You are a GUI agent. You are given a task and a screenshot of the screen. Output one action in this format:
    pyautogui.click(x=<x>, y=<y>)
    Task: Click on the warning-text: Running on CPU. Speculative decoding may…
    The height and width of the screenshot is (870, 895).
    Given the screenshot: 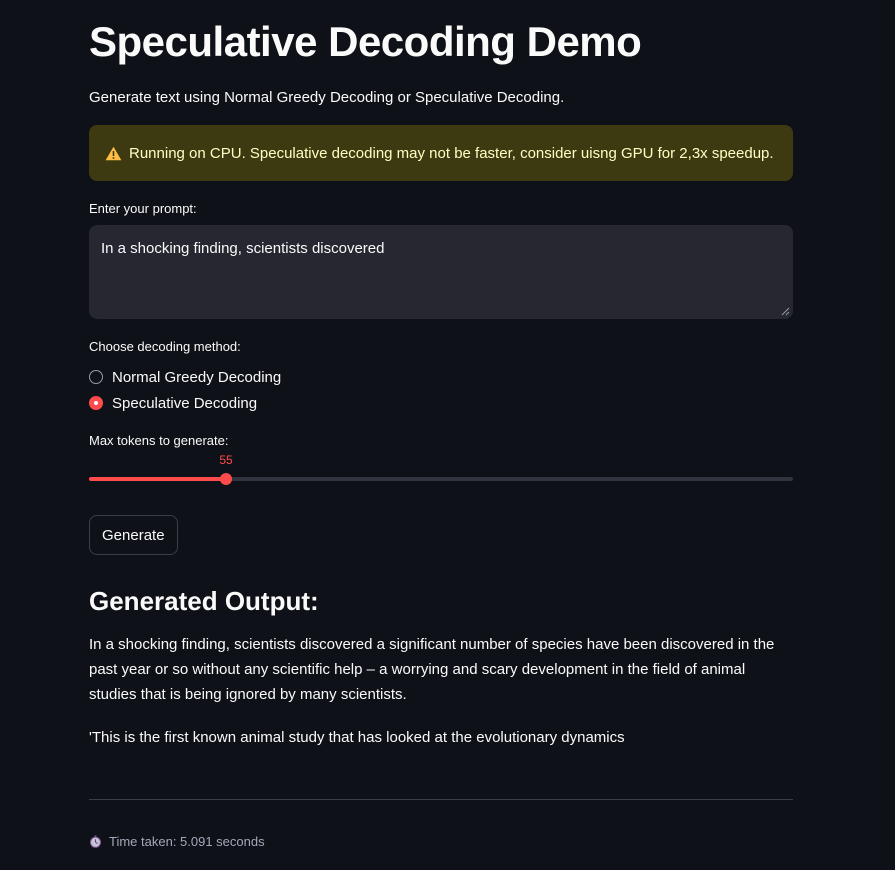 What is the action you would take?
    pyautogui.click(x=451, y=153)
    